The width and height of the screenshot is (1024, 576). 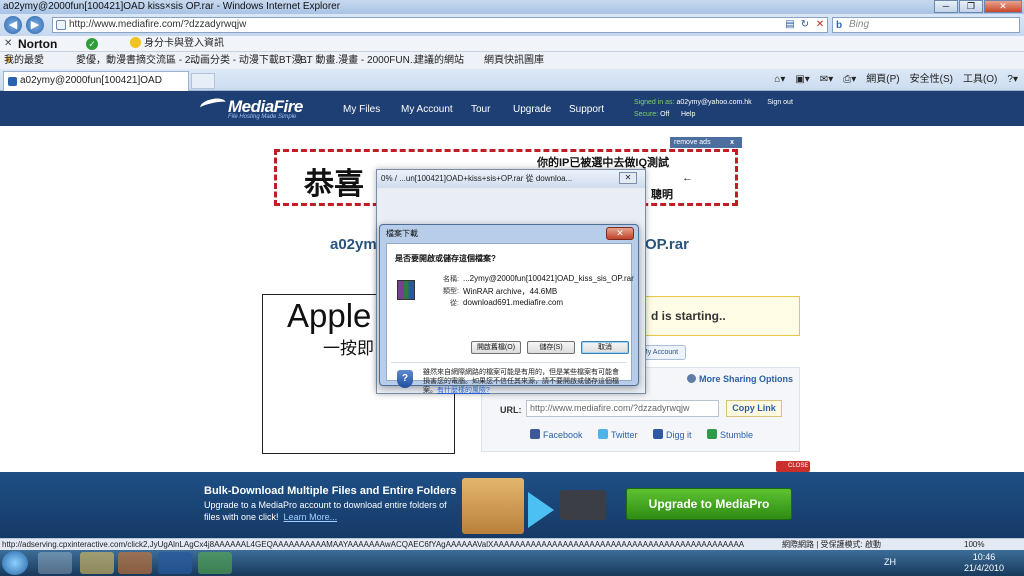 I want to click on media-player-taskbar-icon, so click(x=135, y=563).